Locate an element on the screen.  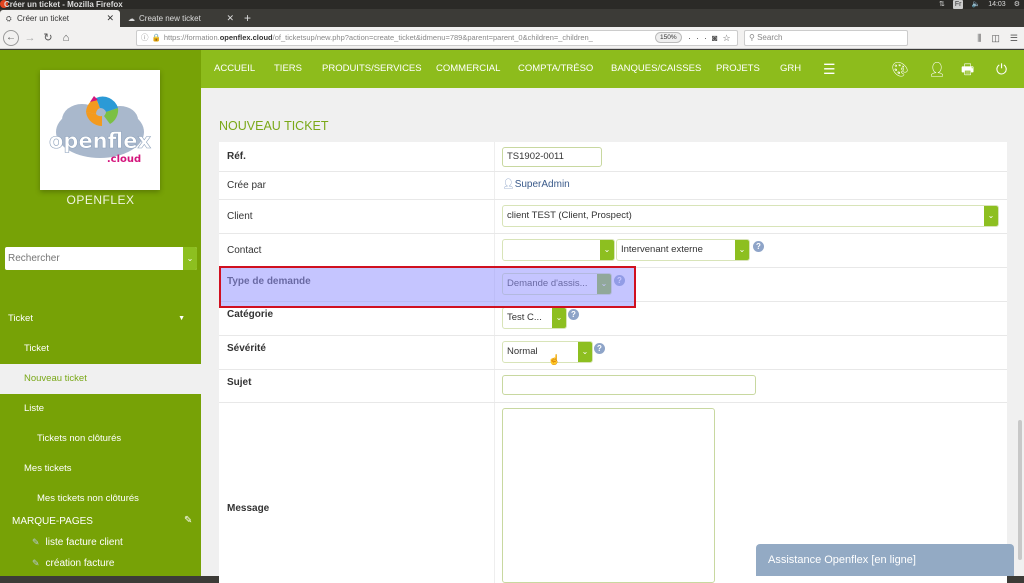
message-label: Message is located at coordinates (248, 508).